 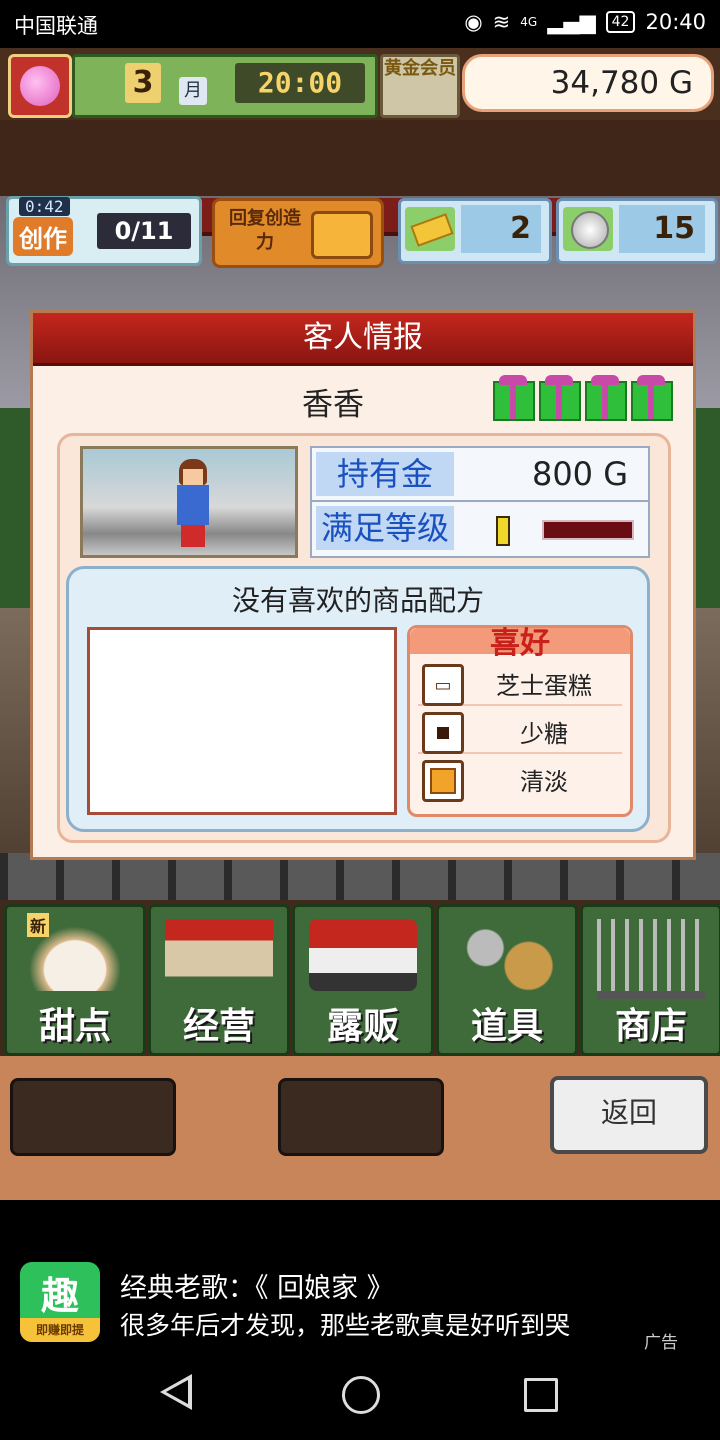 What do you see at coordinates (345, 1324) in the screenshot?
I see `ad-description: 很多年后才发现，那些老歌真是好听到哭` at bounding box center [345, 1324].